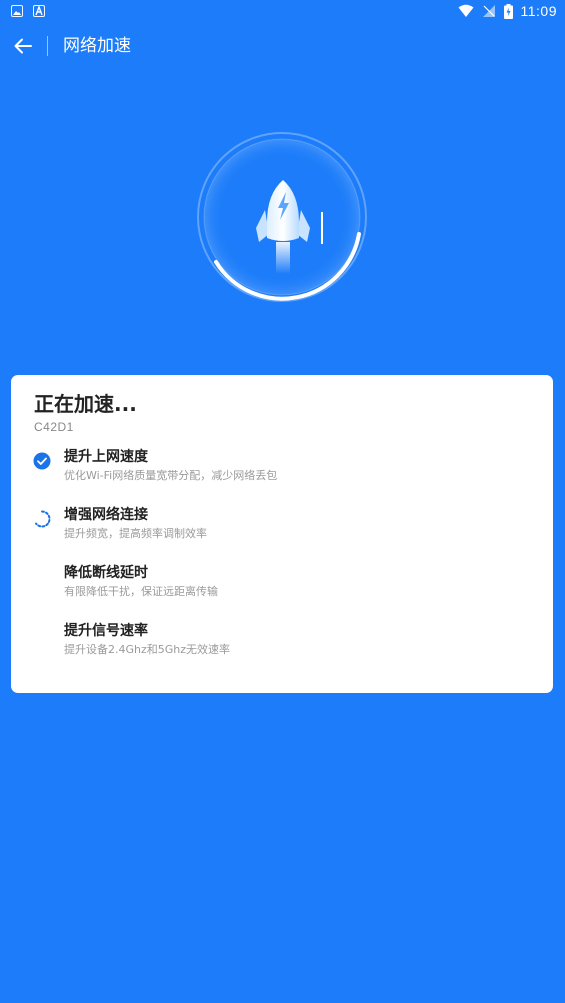  What do you see at coordinates (488, 11) in the screenshot?
I see `signal-icon` at bounding box center [488, 11].